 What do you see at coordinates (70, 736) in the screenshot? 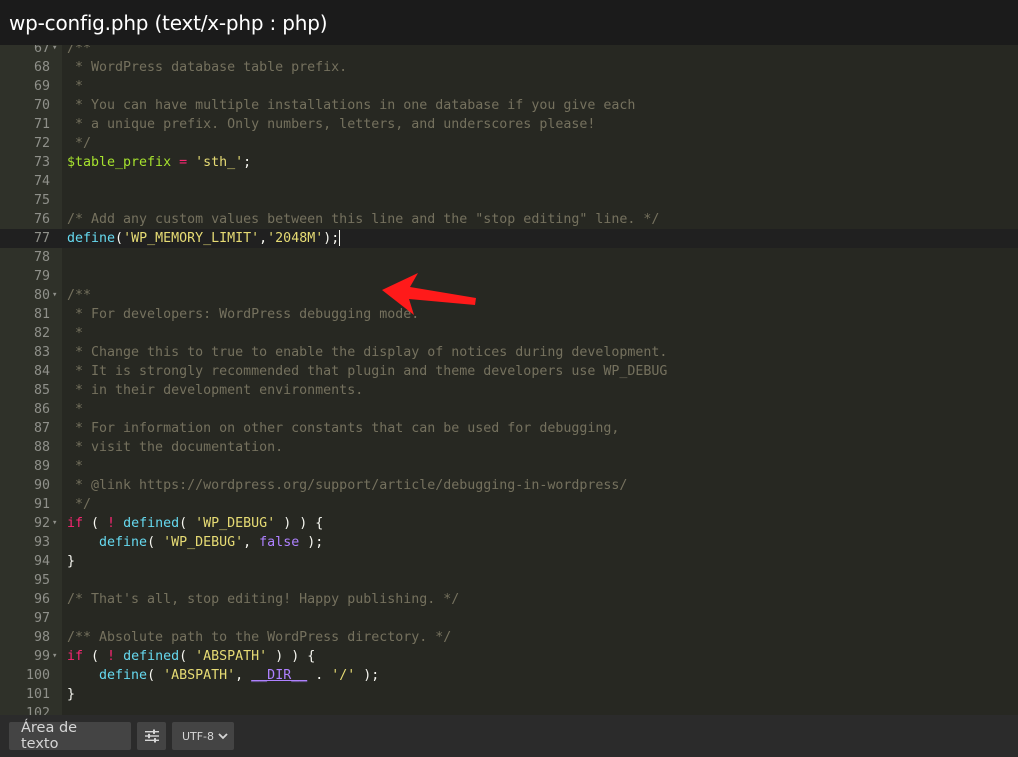
I see `textarea-mode-button: Área de texto` at bounding box center [70, 736].